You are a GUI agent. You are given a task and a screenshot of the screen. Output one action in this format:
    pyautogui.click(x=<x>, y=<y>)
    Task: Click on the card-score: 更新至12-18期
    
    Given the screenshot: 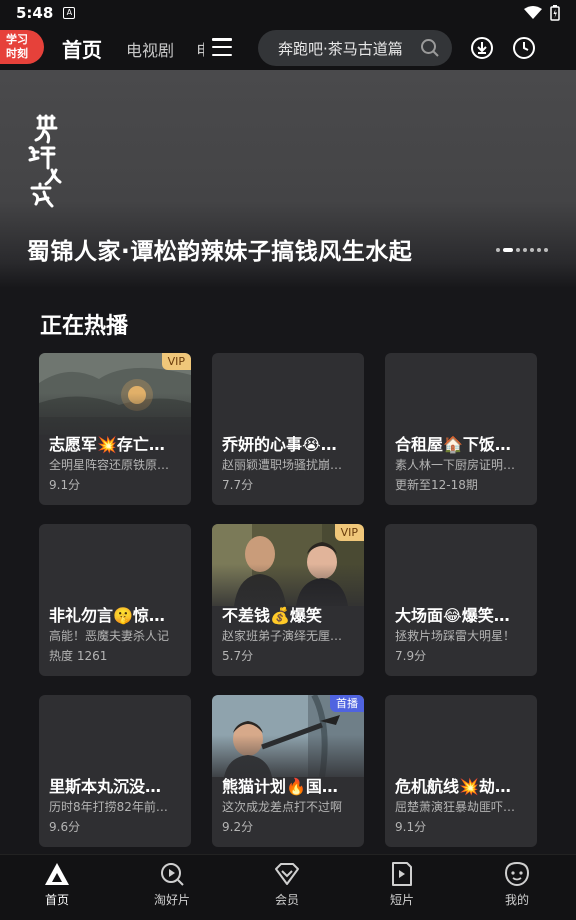 What is the action you would take?
    pyautogui.click(x=436, y=485)
    